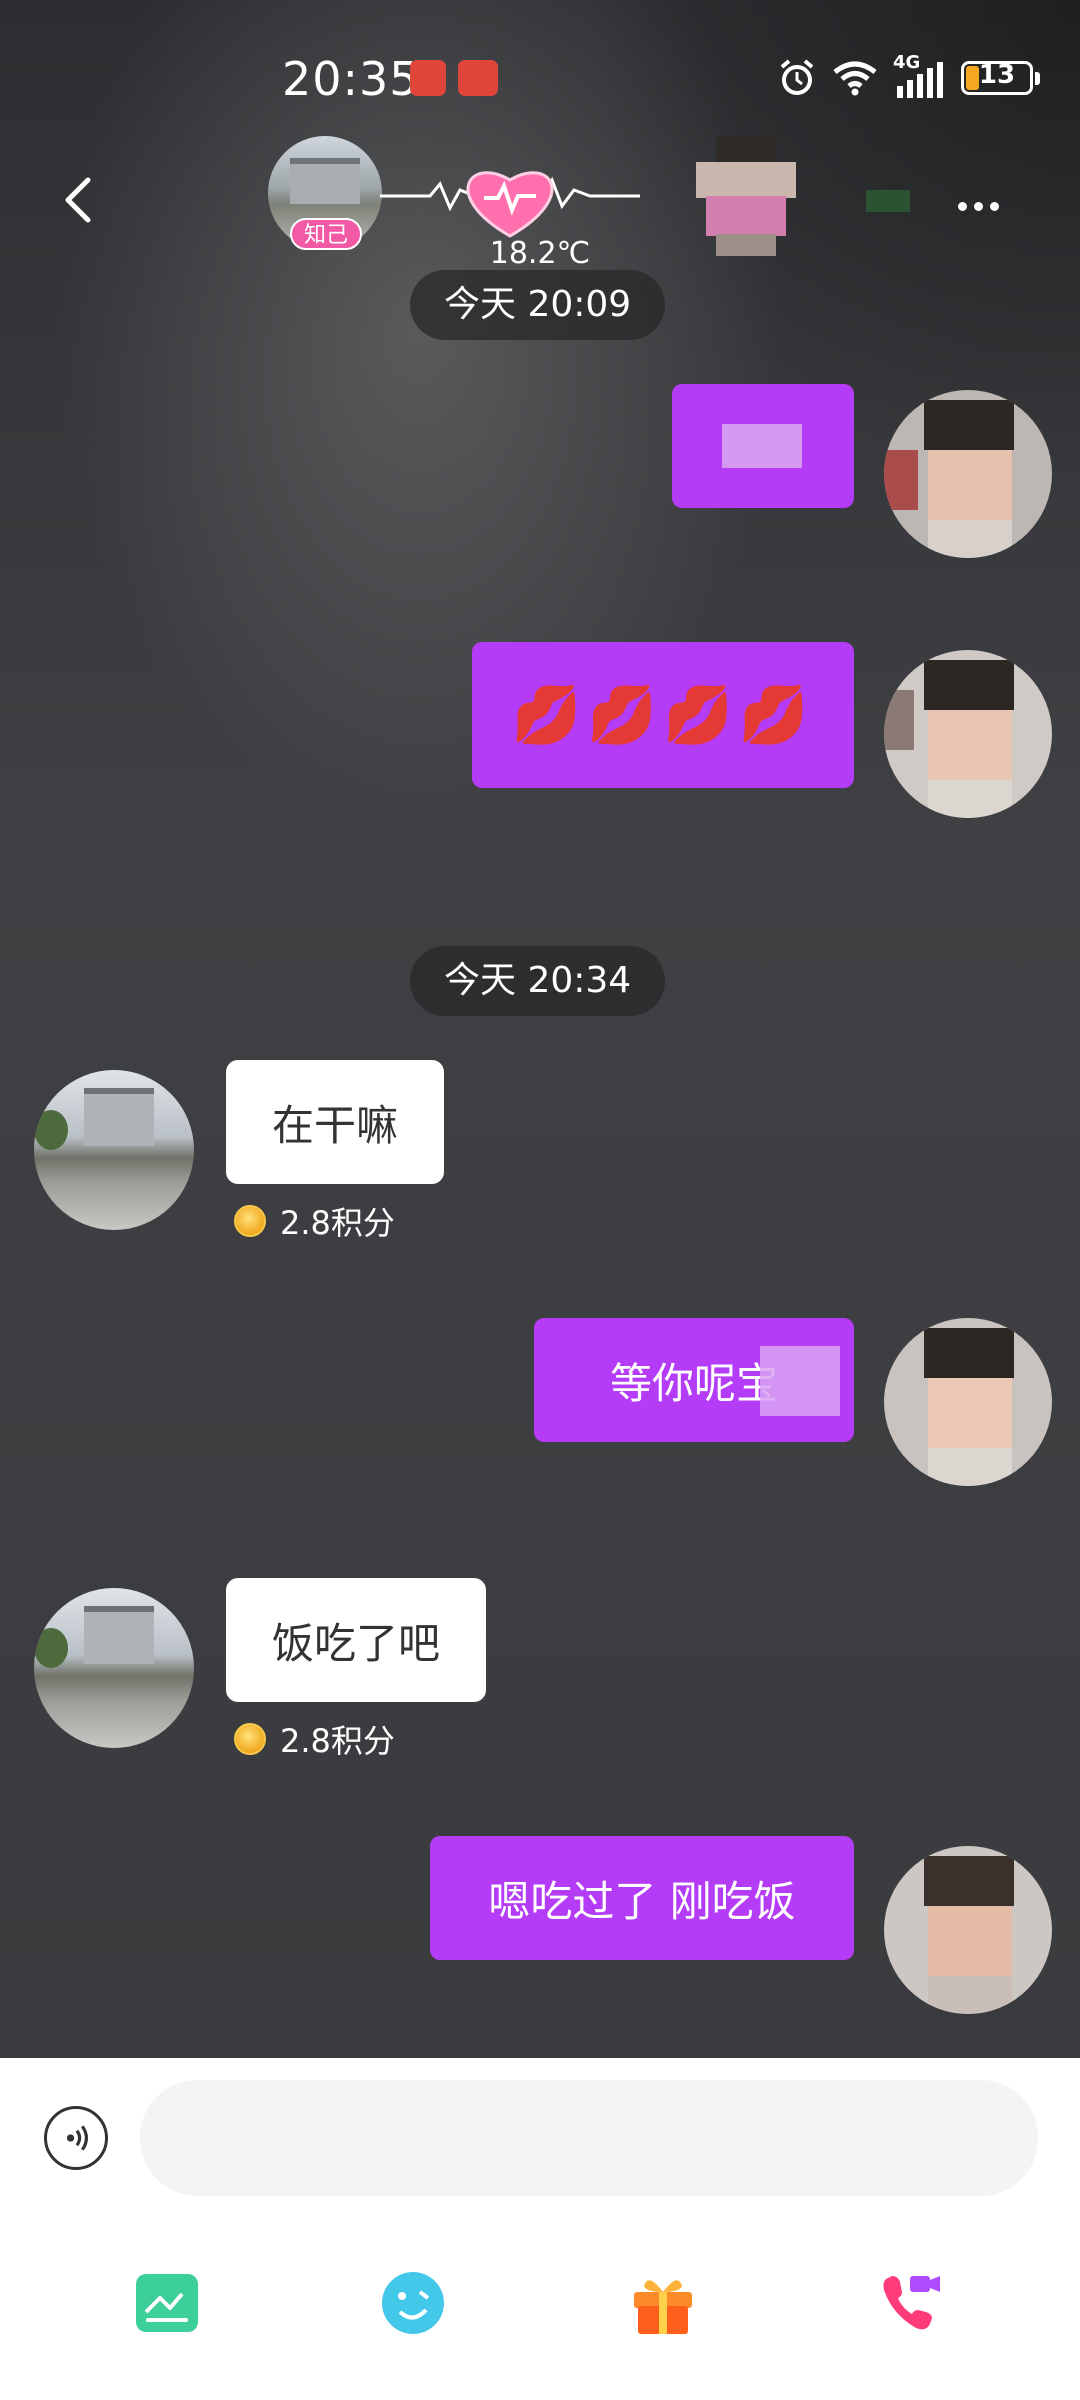 The width and height of the screenshot is (1080, 2400). I want to click on alarm-icon, so click(797, 77).